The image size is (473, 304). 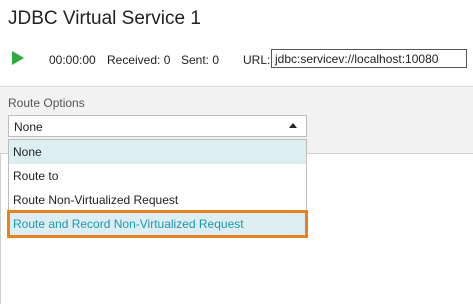 I want to click on option-route-non-virtualized: Route Non-Virtualized Request, so click(x=157, y=200).